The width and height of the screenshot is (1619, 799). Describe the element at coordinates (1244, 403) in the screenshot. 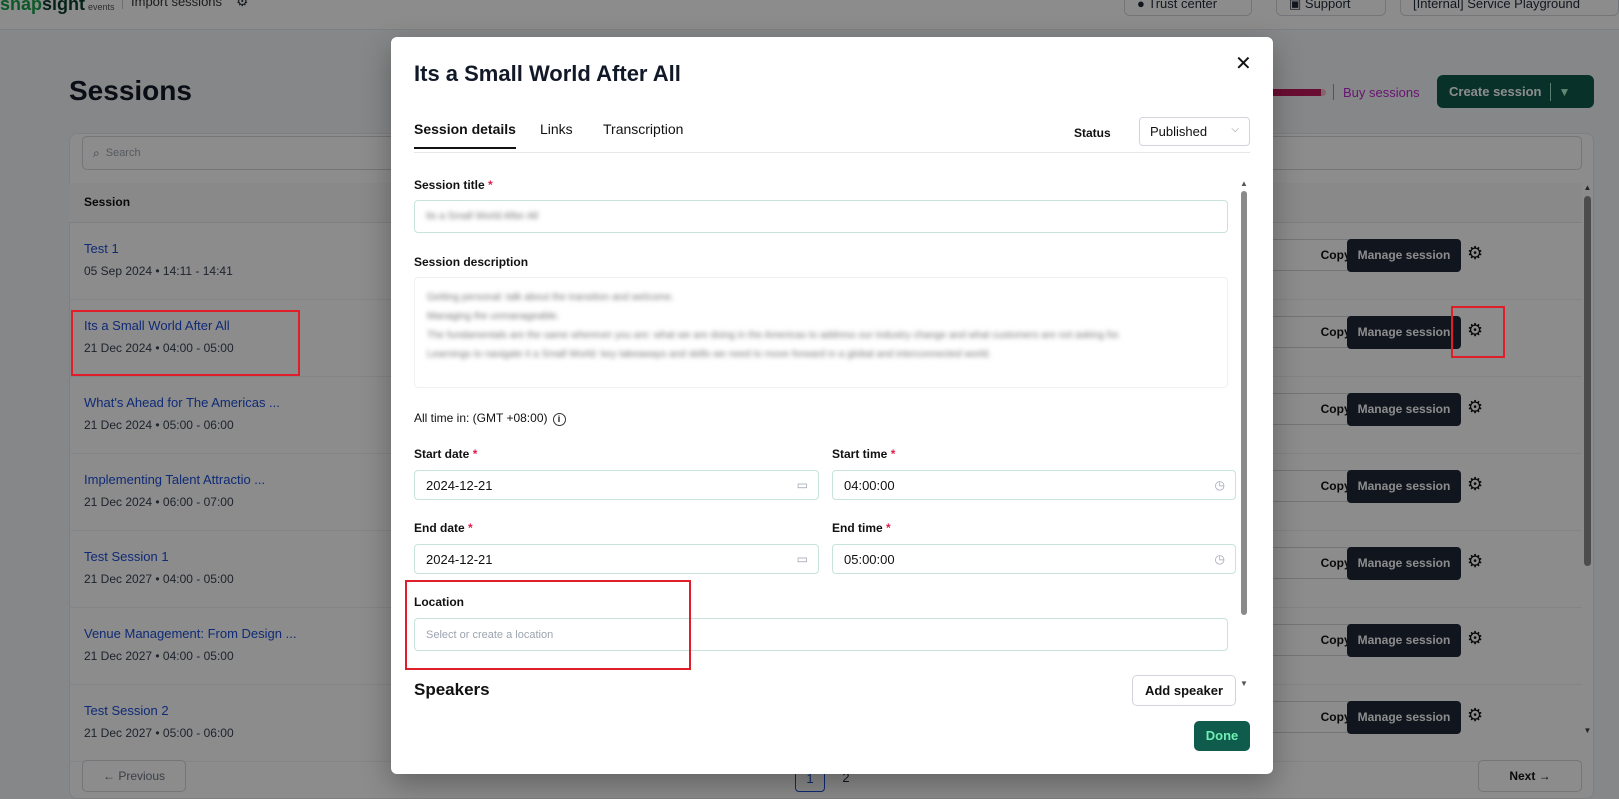

I see `scroll-thumb` at that location.